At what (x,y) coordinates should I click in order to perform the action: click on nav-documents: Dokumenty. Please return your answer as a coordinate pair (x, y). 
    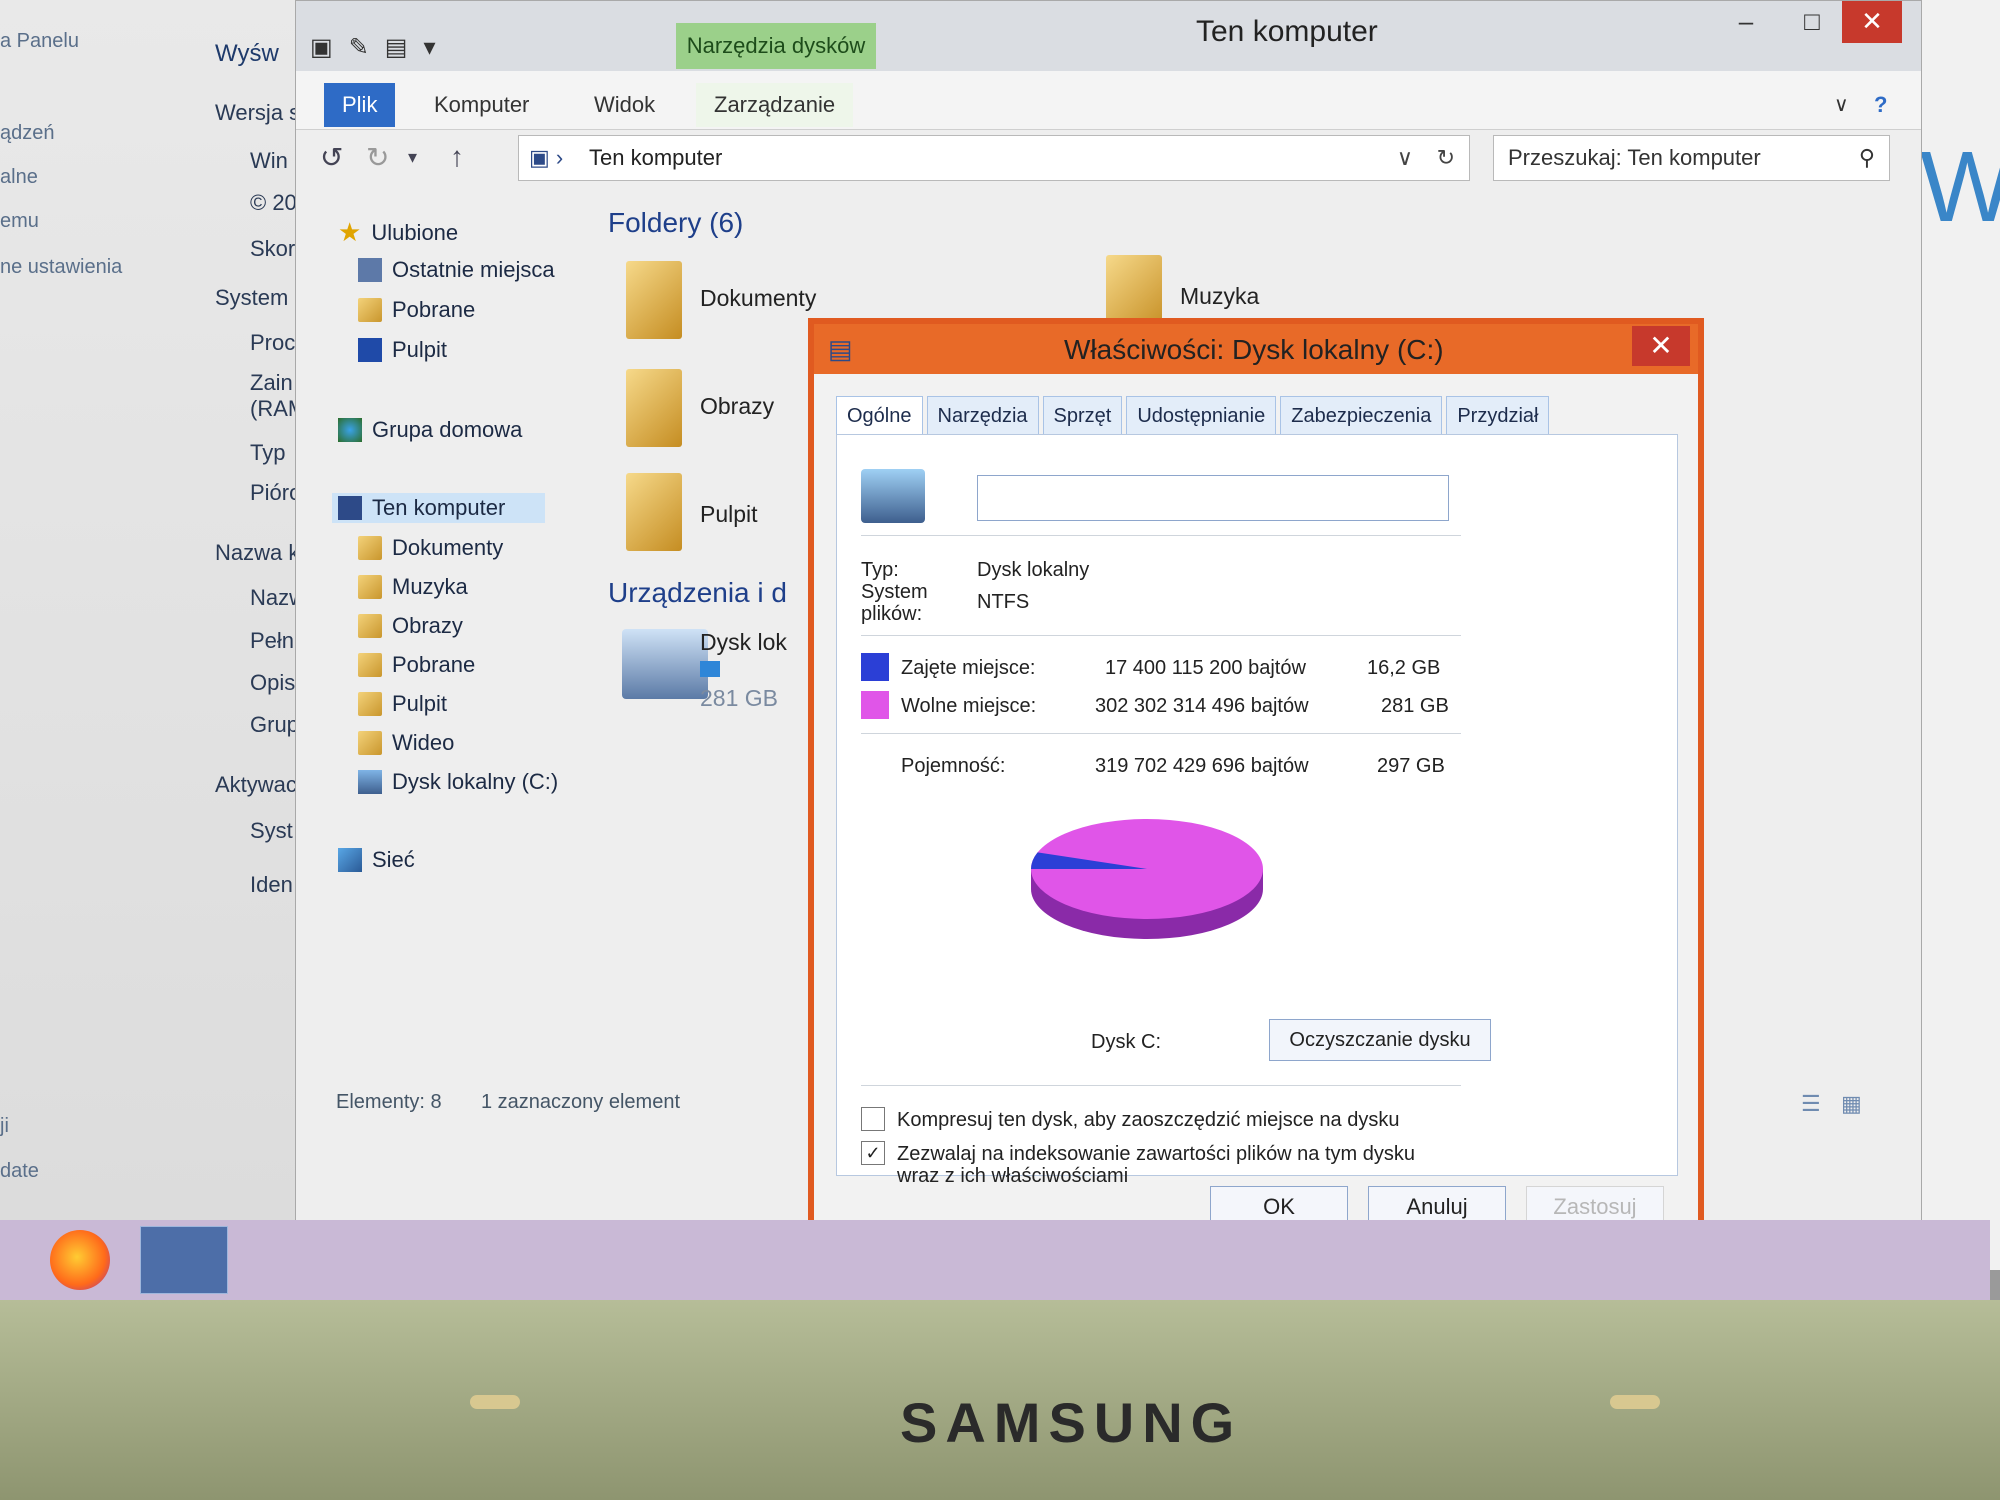
    Looking at the image, I should click on (430, 548).